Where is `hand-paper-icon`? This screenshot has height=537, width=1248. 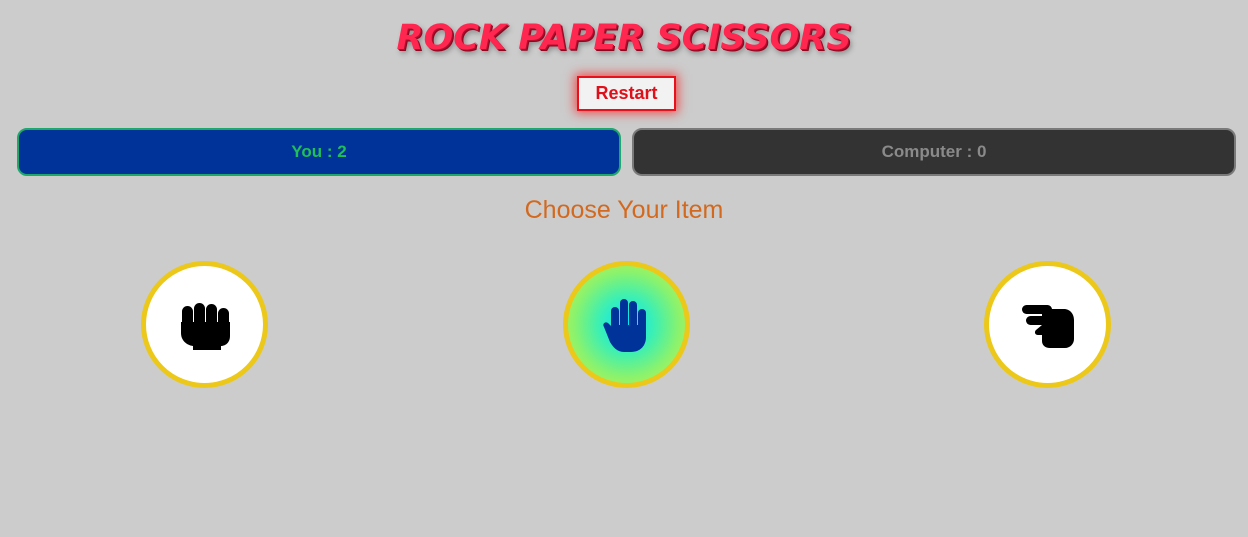 hand-paper-icon is located at coordinates (624, 325).